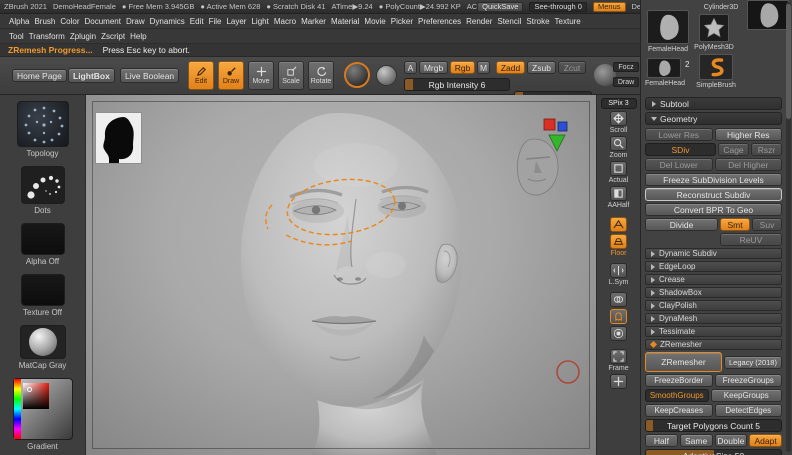 The height and width of the screenshot is (455, 792). I want to click on matcap-thumb, so click(42, 342).